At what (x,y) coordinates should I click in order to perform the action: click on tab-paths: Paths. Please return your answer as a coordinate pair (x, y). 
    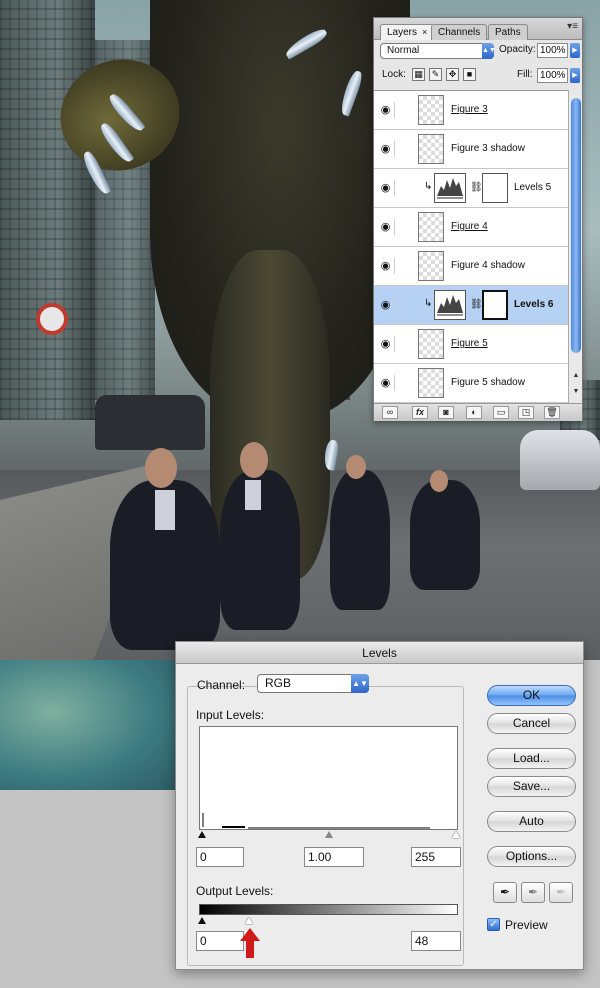
    Looking at the image, I should click on (508, 32).